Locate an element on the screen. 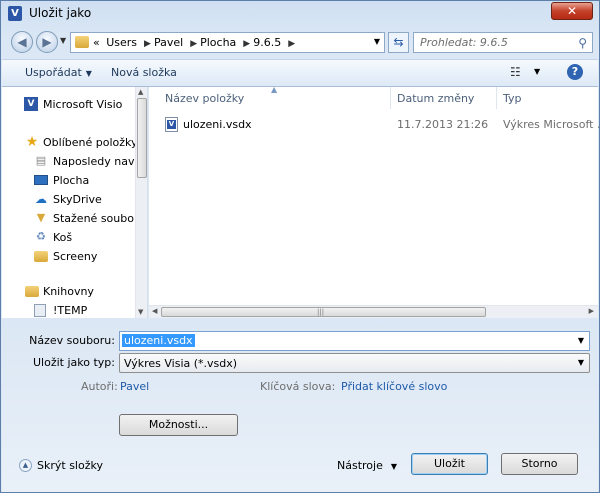 The height and width of the screenshot is (493, 600). chevron-up-icon: ▲ is located at coordinates (25, 465).